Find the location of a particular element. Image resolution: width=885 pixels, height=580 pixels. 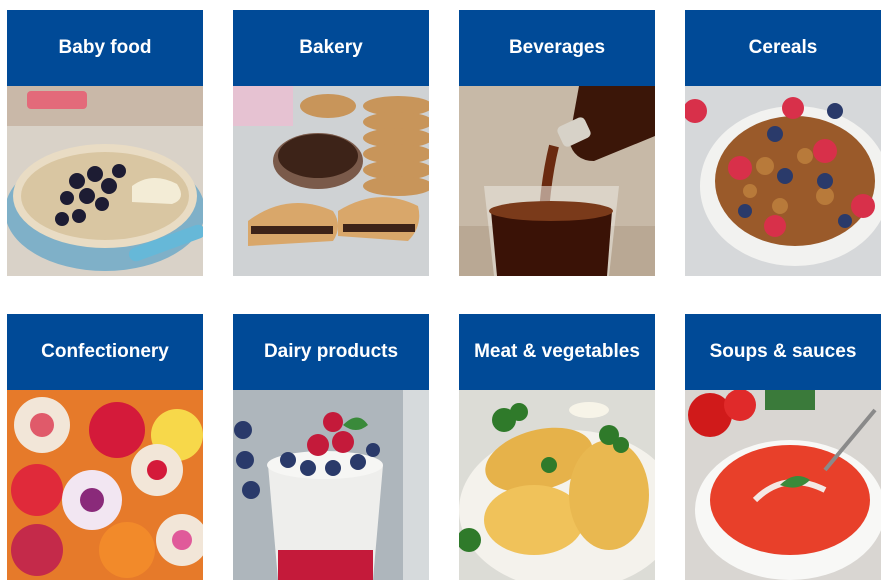

category-header: Meat & vegetables is located at coordinates (557, 352).